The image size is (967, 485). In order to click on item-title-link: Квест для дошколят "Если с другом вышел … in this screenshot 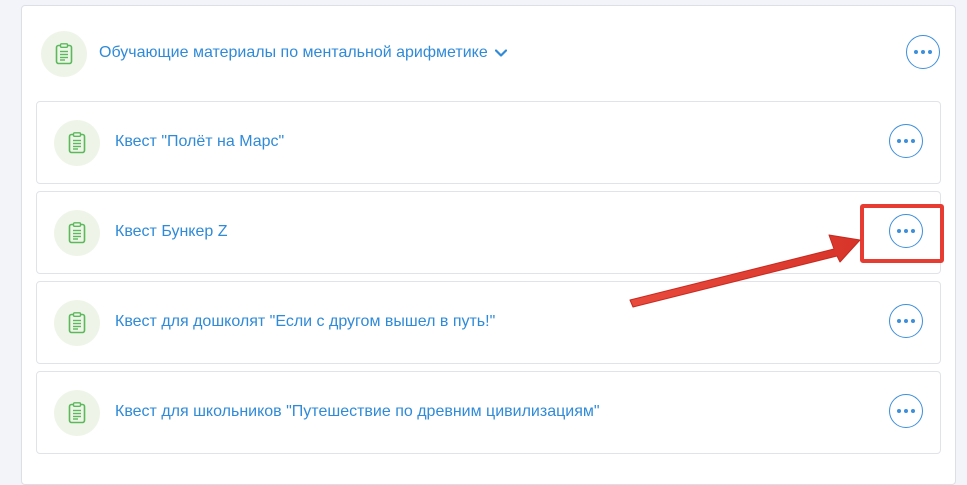, I will do `click(305, 322)`.